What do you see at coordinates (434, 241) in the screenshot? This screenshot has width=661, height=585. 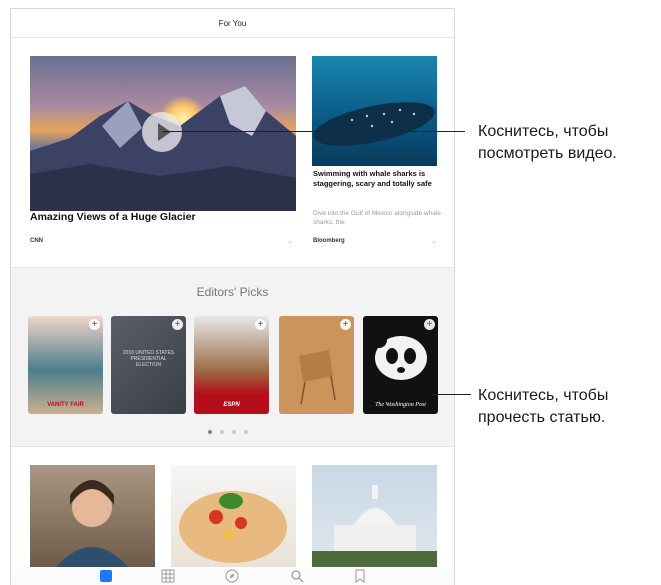 I see `story-more-icon-2: ⌄` at bounding box center [434, 241].